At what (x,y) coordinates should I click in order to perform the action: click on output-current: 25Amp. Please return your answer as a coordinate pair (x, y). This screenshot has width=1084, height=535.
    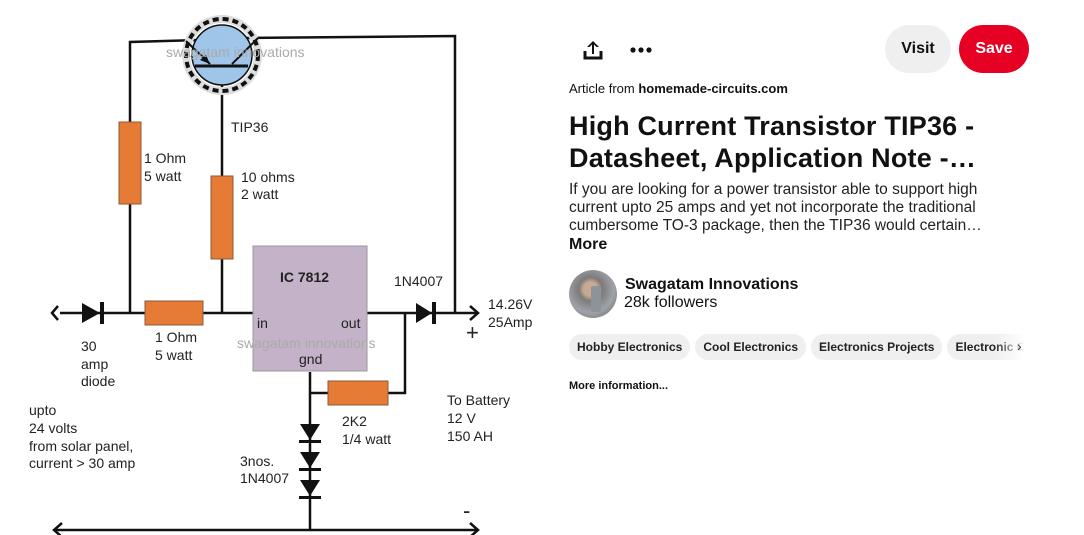
    Looking at the image, I should click on (510, 322).